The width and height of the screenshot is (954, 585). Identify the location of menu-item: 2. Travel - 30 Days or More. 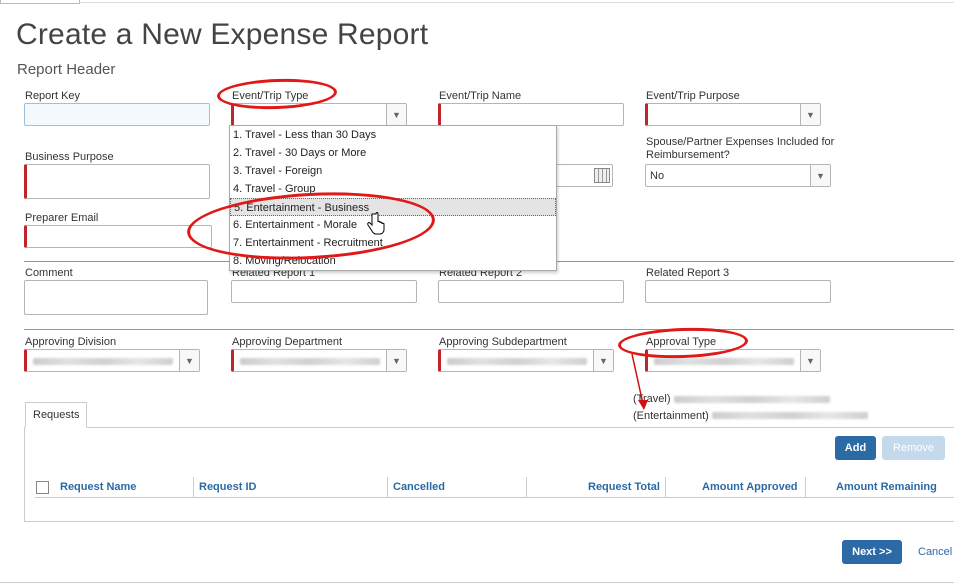
(393, 153).